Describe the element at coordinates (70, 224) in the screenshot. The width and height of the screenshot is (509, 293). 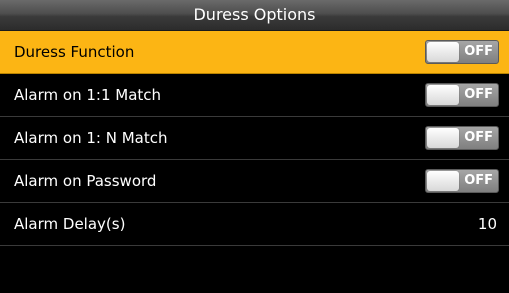
I see `menu-item-label: Alarm Delay(s)` at that location.